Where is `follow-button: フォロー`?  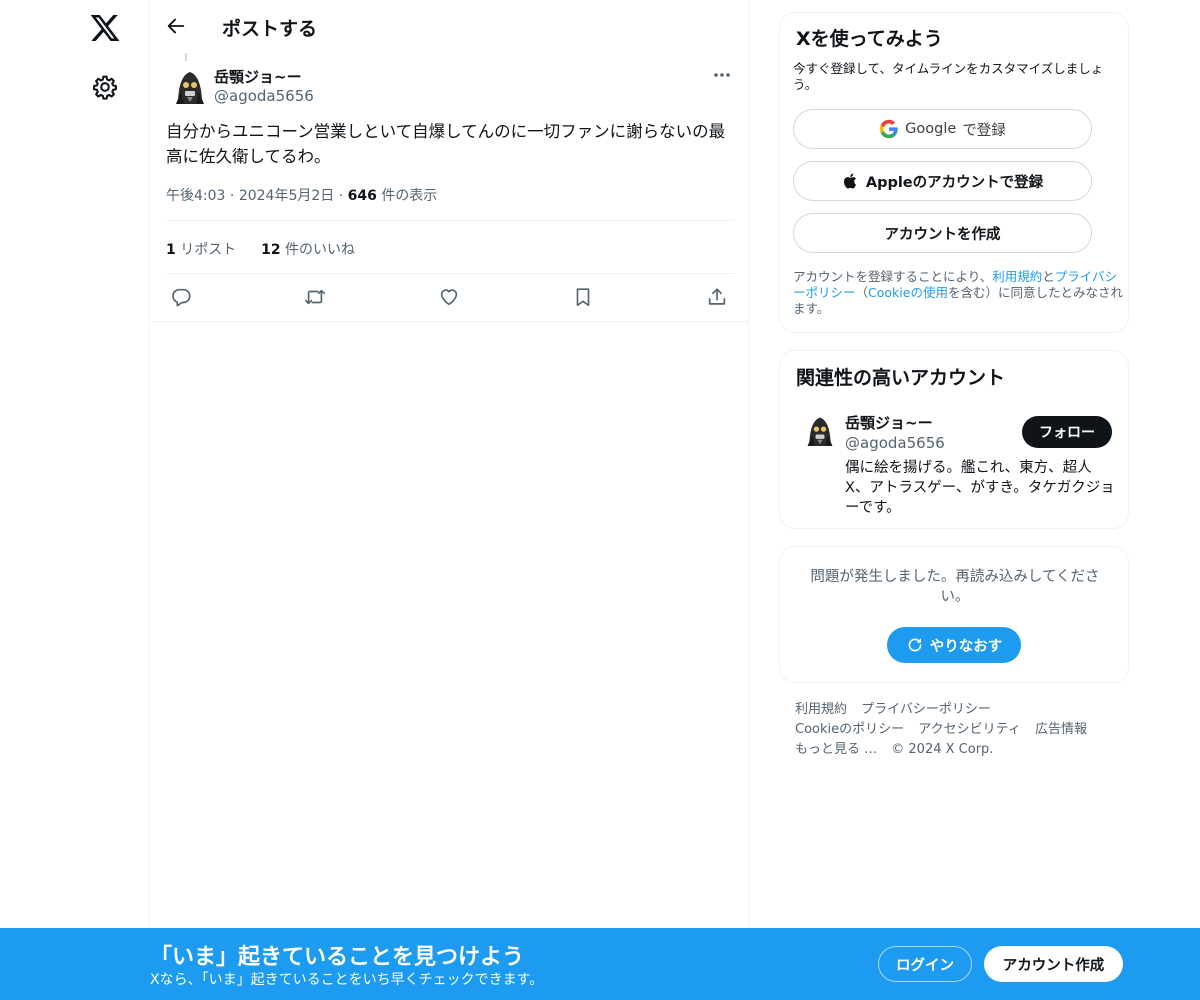
follow-button: フォロー is located at coordinates (1067, 432).